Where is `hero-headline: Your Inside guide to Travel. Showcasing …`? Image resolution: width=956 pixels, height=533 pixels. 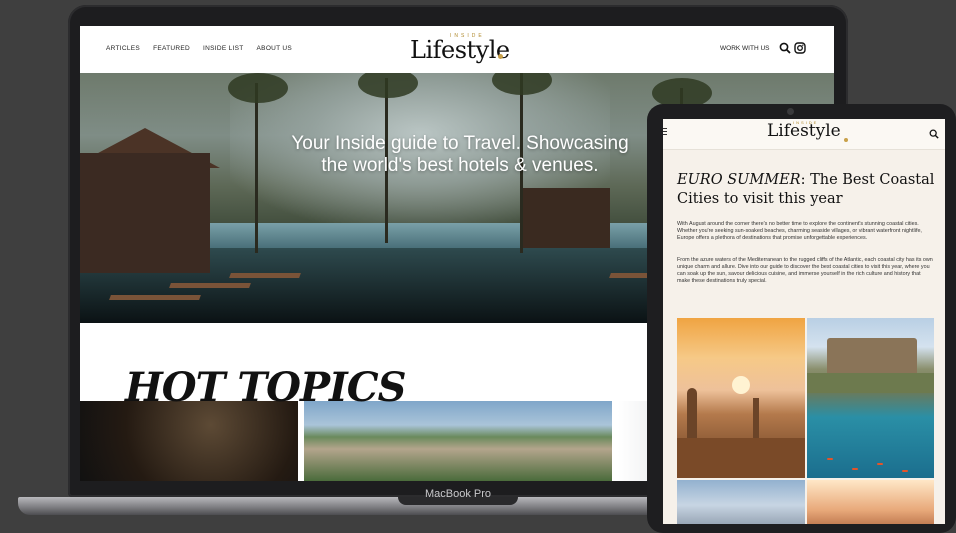 hero-headline: Your Inside guide to Travel. Showcasing … is located at coordinates (460, 155).